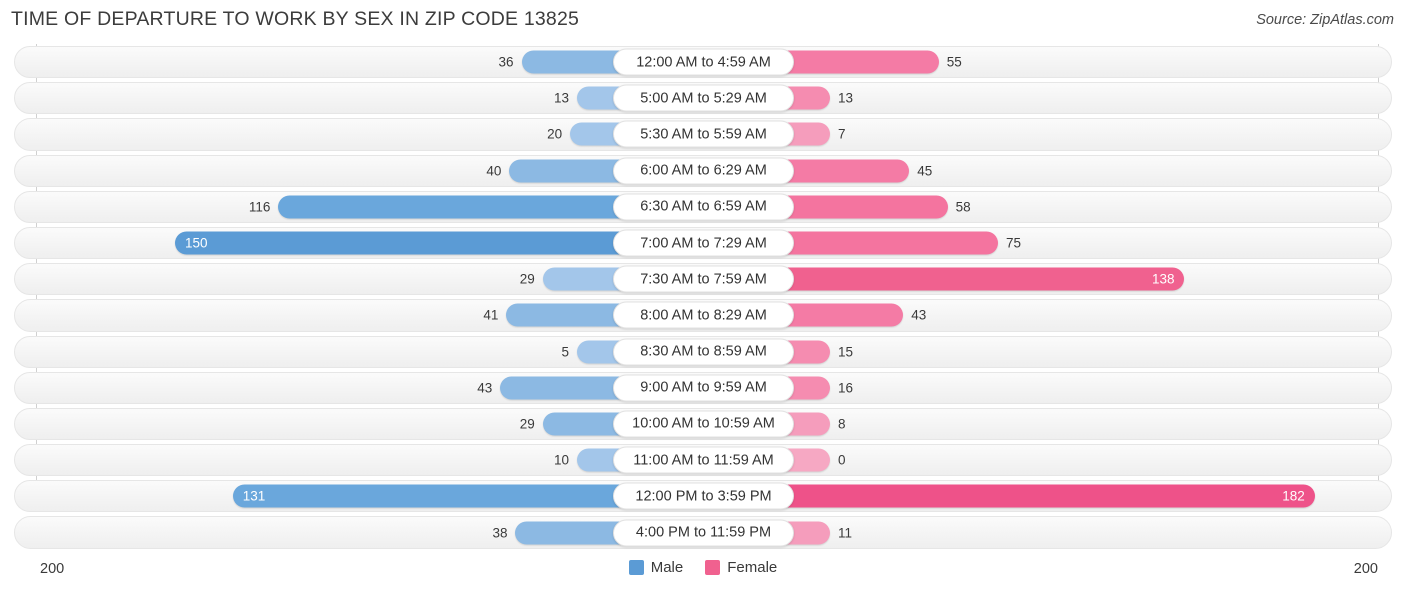  I want to click on chart-row: 5 15 8:30 AM to 8:59 AM, so click(703, 352).